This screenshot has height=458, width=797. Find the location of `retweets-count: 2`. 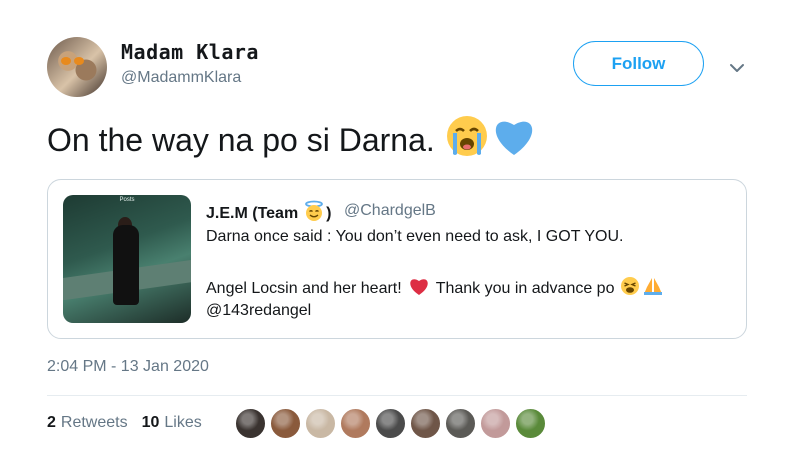

retweets-count: 2 is located at coordinates (51, 422).